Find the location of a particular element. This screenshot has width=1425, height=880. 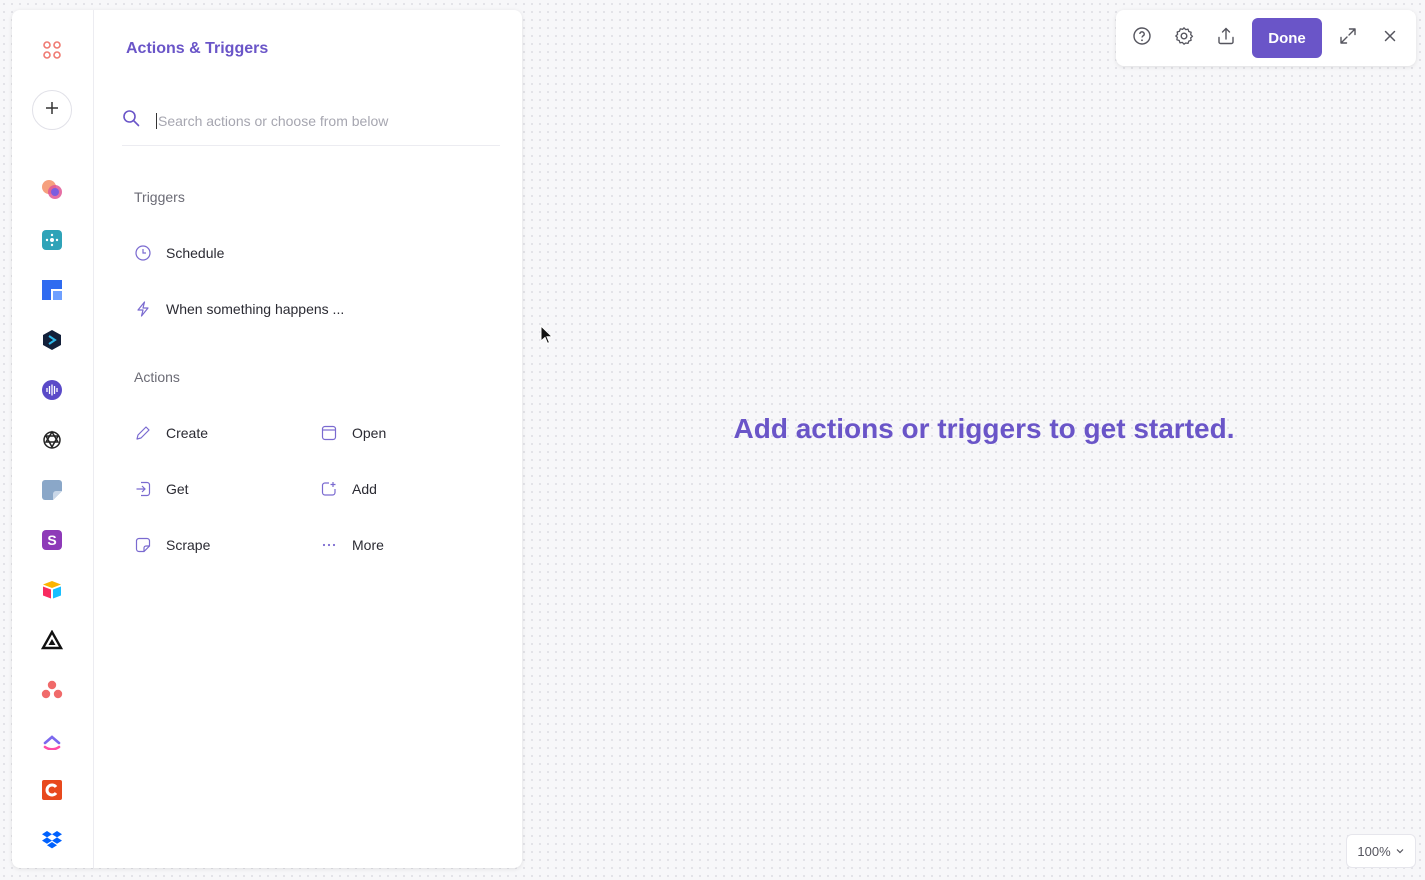

toolbar: Done is located at coordinates (1266, 38).